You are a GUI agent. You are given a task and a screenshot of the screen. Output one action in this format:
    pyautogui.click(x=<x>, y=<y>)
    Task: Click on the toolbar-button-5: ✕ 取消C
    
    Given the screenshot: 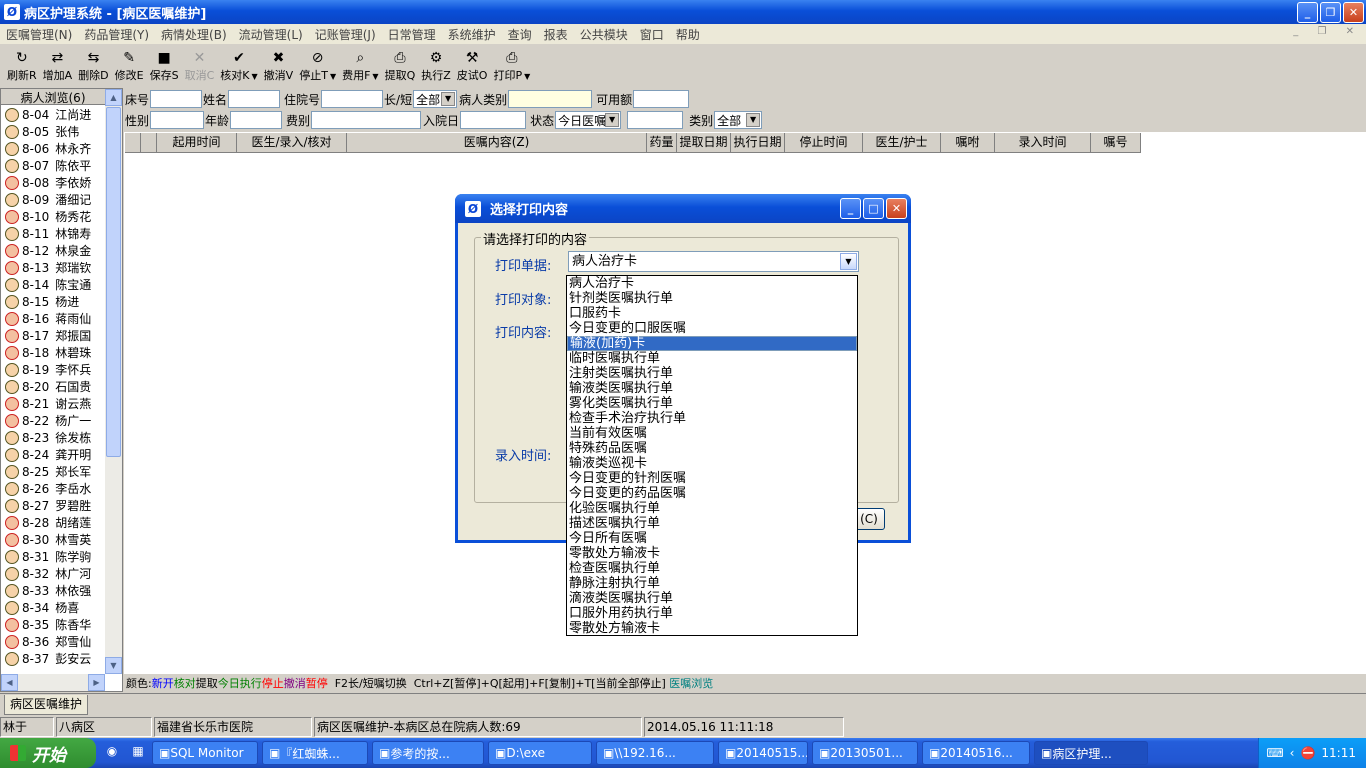 What is the action you would take?
    pyautogui.click(x=200, y=66)
    